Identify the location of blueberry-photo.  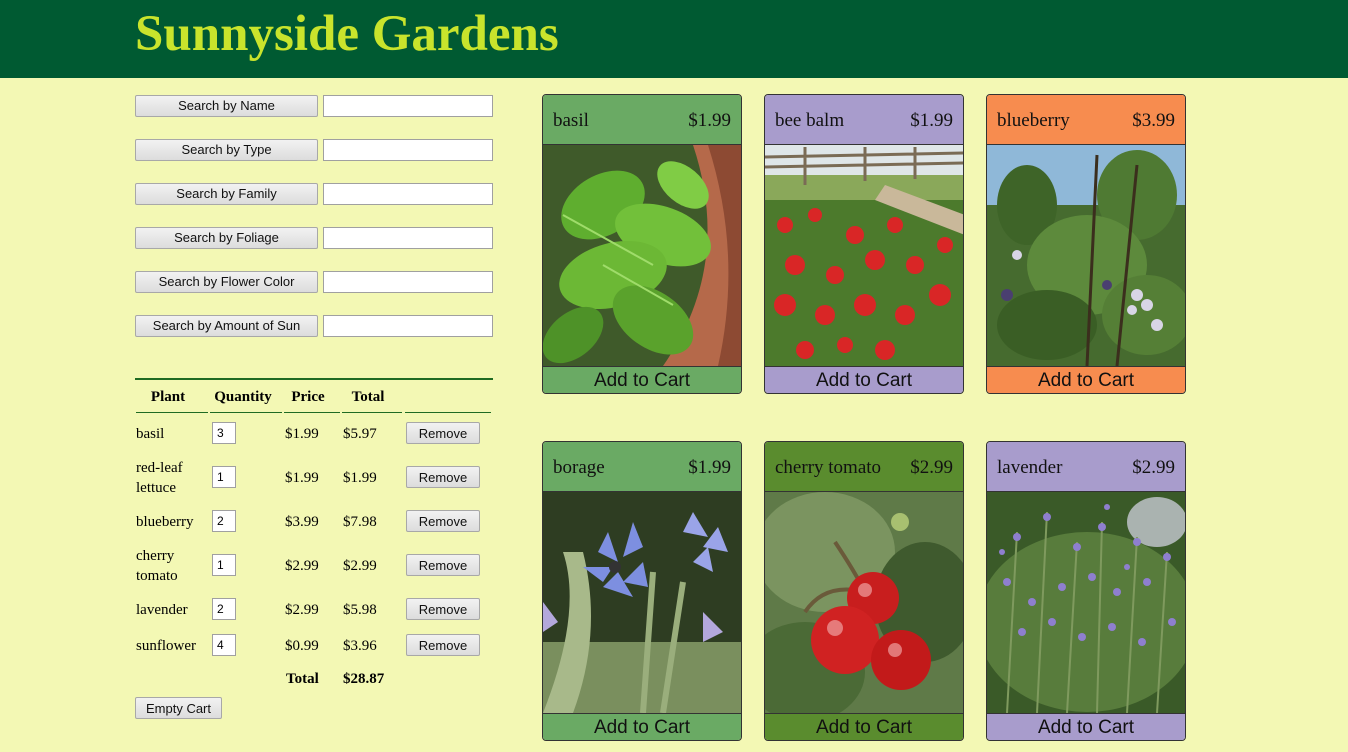
(1086, 255).